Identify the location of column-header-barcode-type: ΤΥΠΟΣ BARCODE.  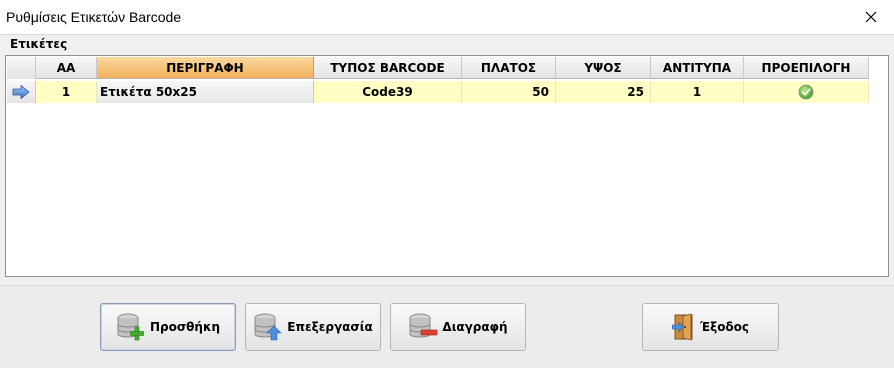
(388, 68).